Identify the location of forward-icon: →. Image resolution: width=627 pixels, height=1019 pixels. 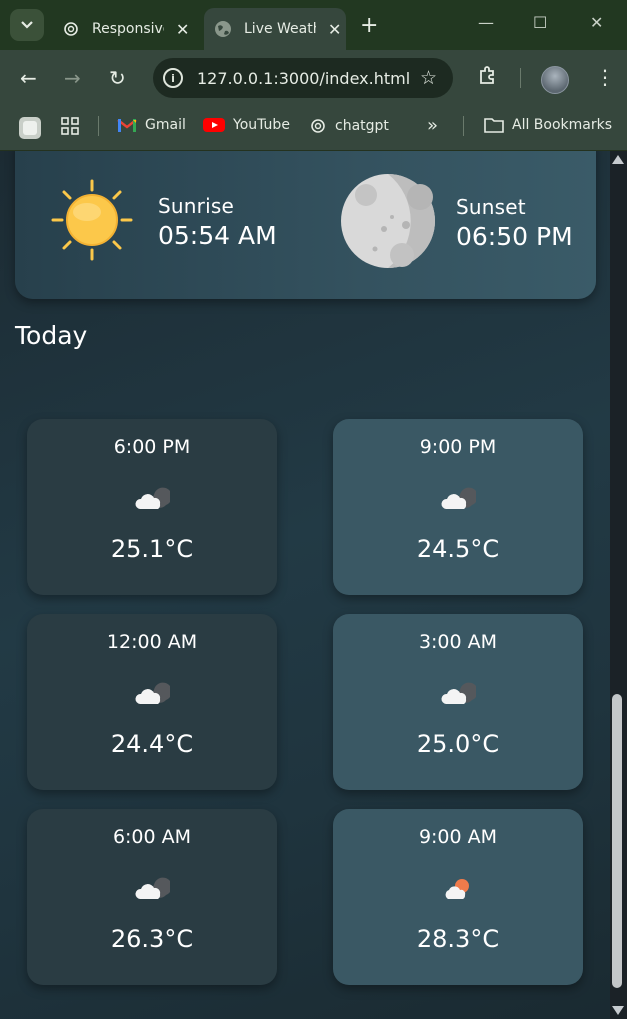
(72, 78).